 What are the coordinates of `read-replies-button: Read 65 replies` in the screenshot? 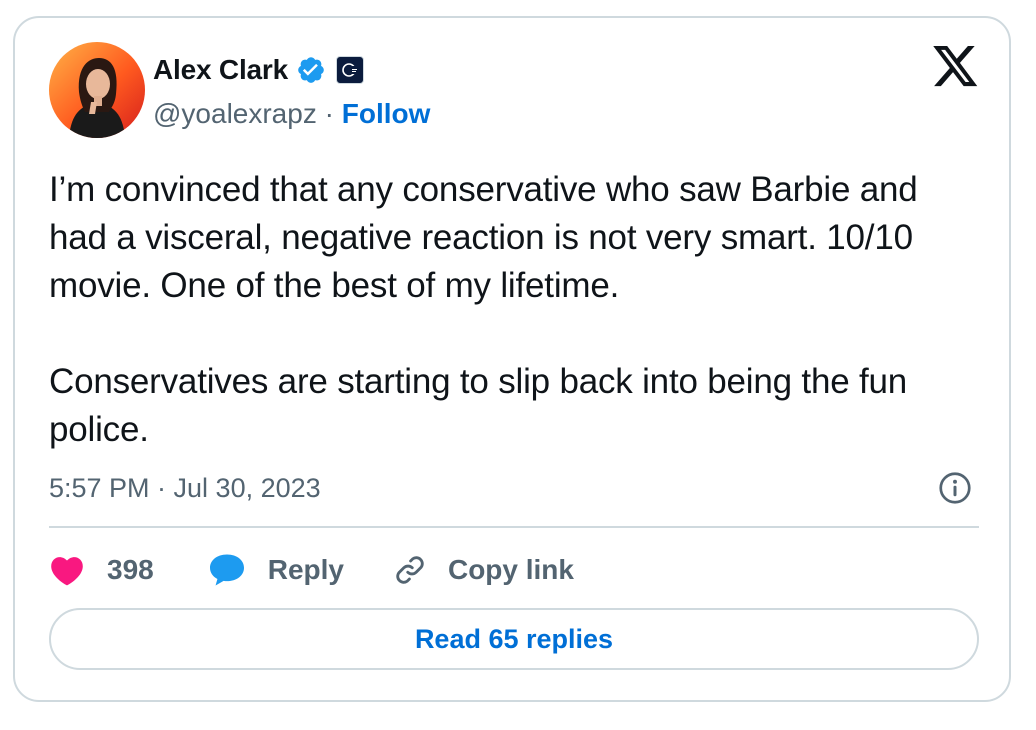 It's located at (514, 639).